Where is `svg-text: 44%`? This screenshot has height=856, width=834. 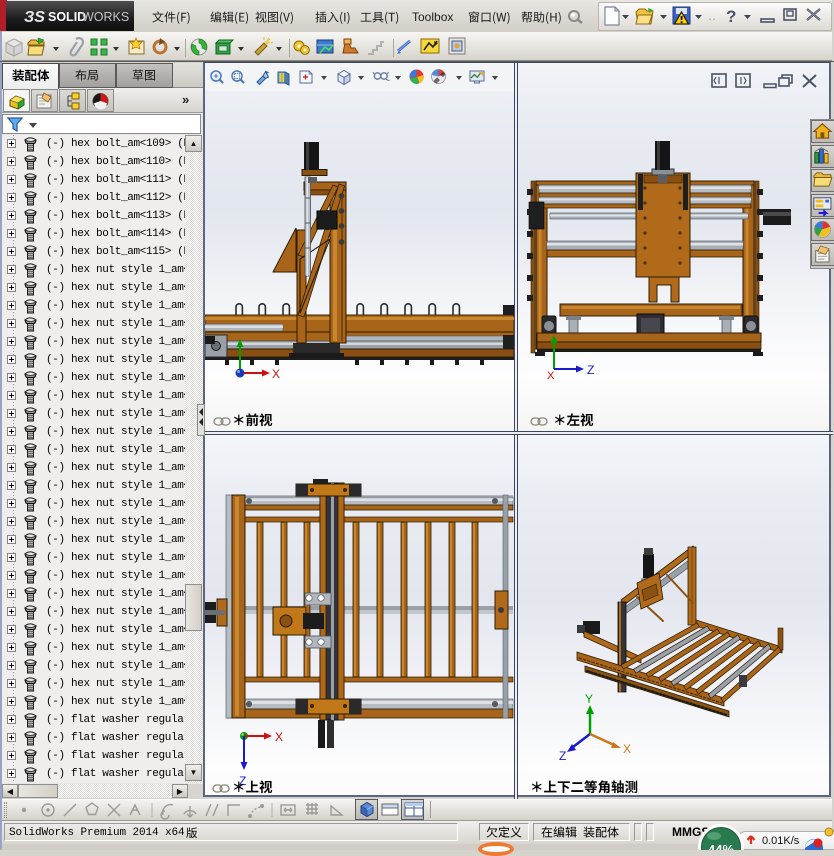 svg-text: 44% is located at coordinates (721, 846).